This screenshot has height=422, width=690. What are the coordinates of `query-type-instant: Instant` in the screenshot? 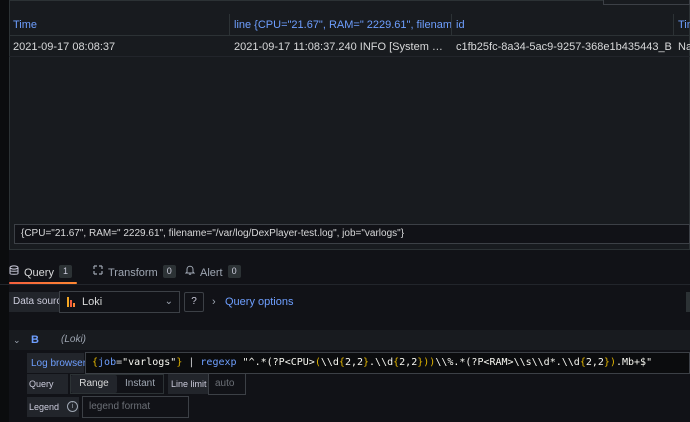 It's located at (140, 384).